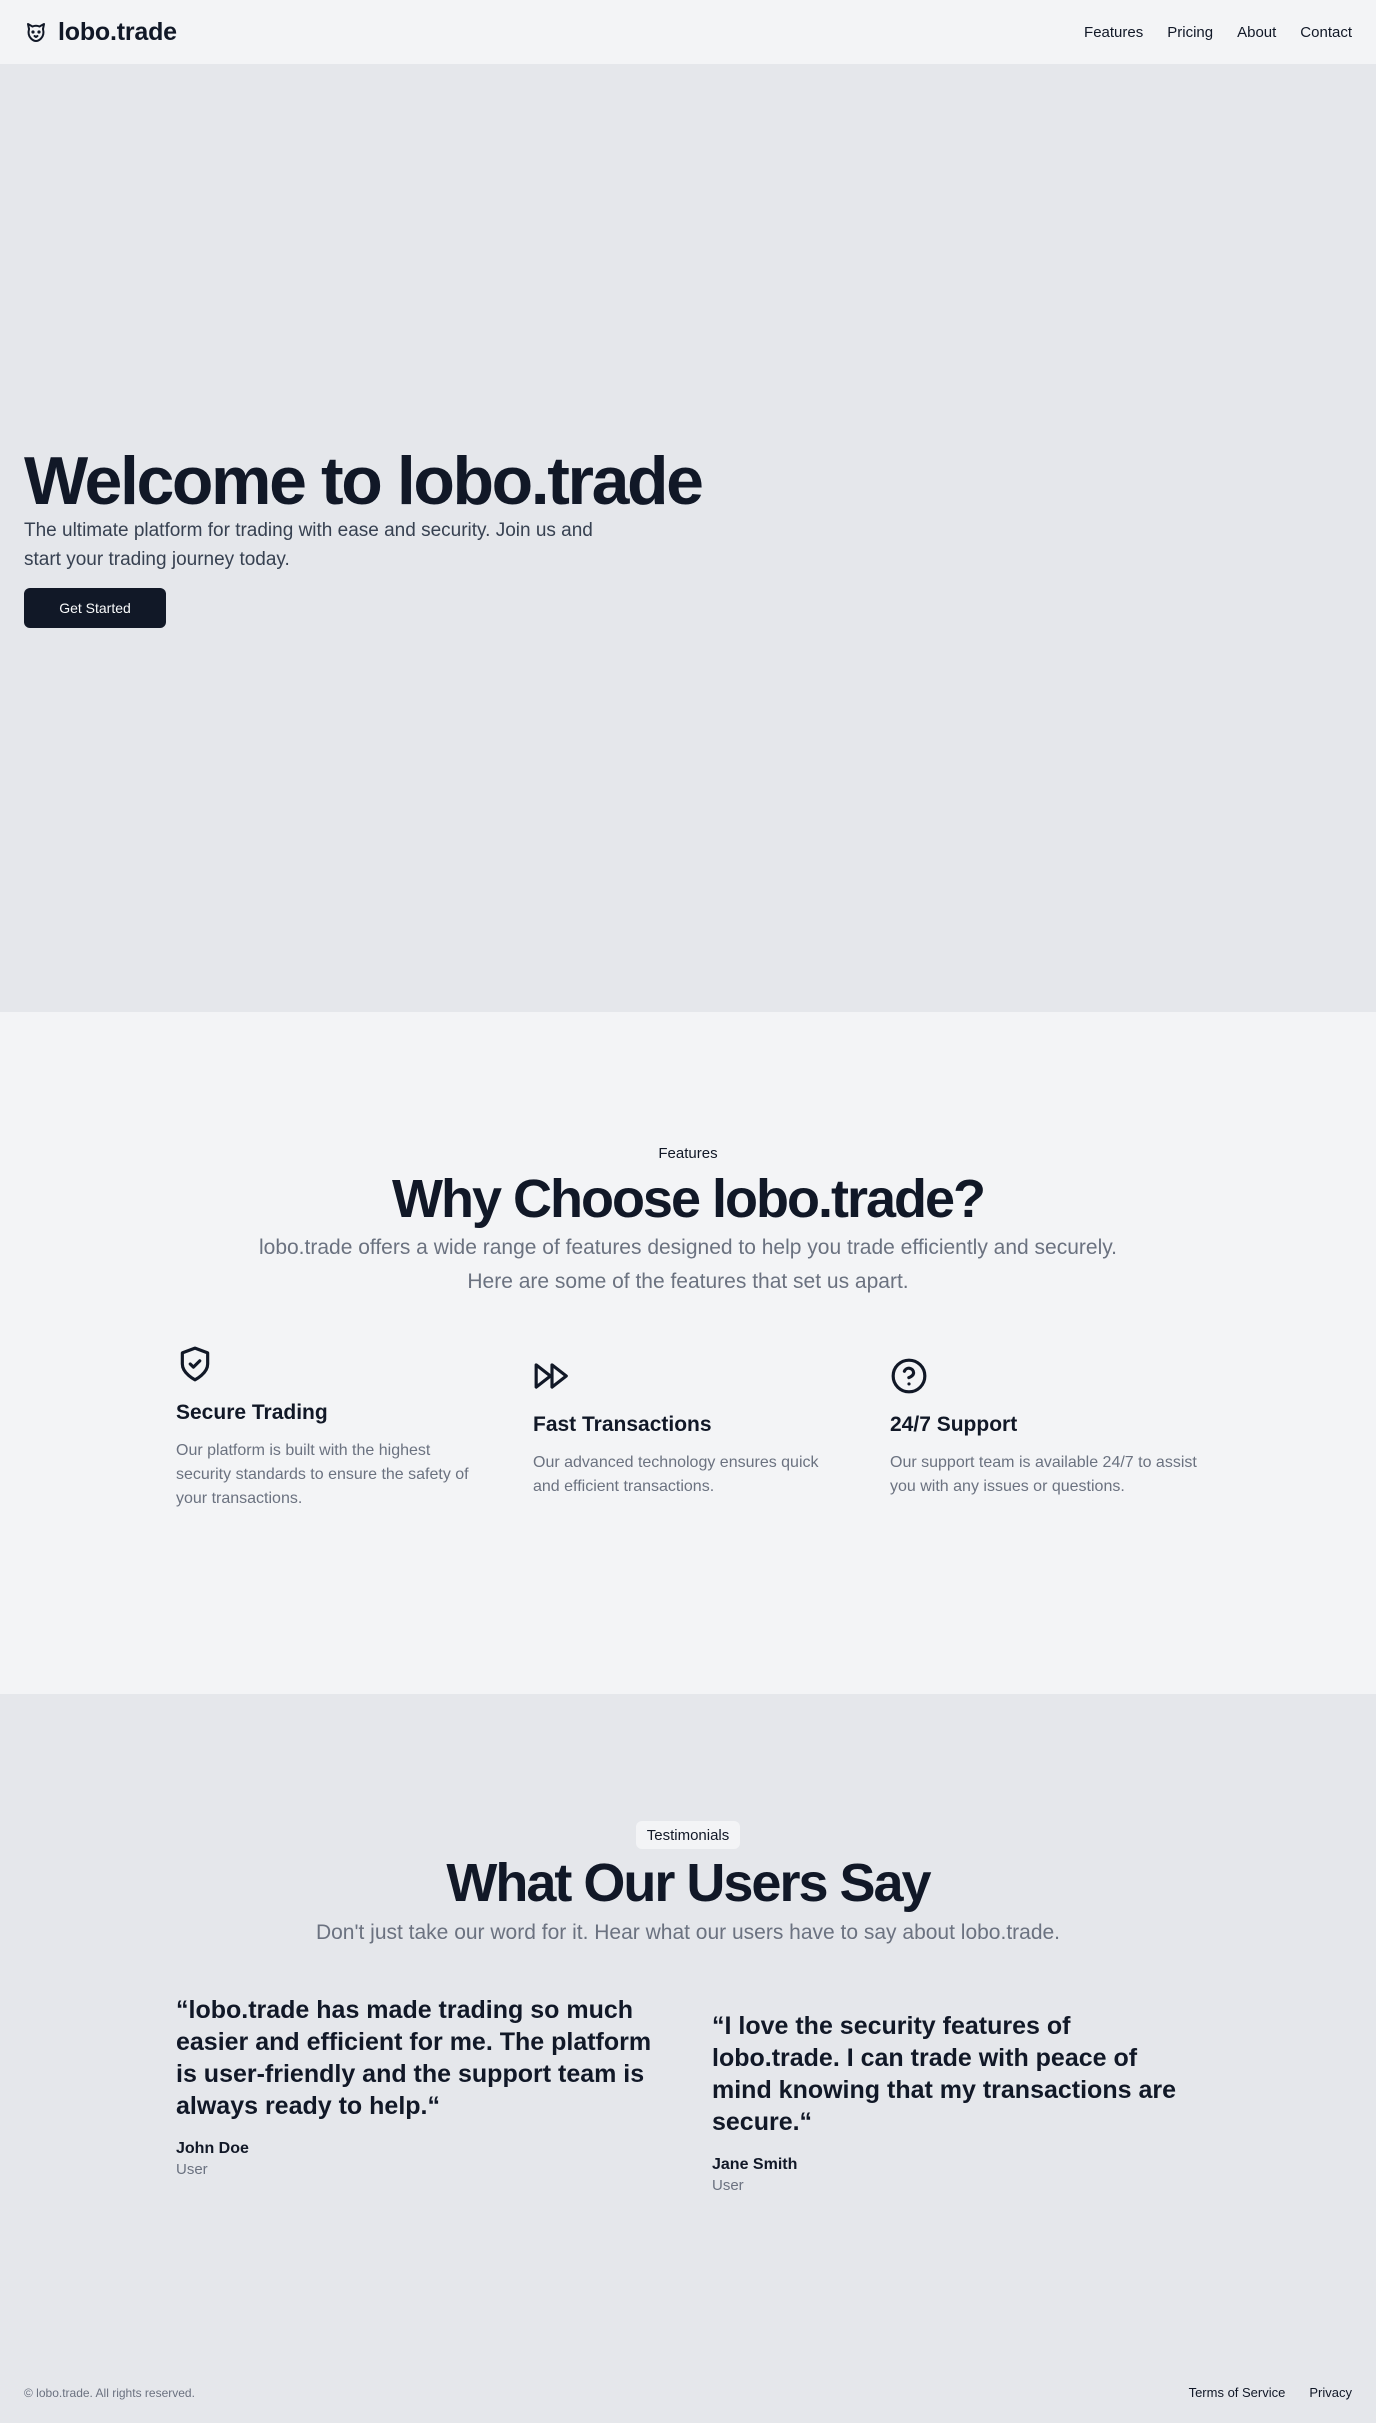 Image resolution: width=1376 pixels, height=2423 pixels. What do you see at coordinates (109, 2393) in the screenshot?
I see `copyright-text: © lobo.trade. All rights reserved.` at bounding box center [109, 2393].